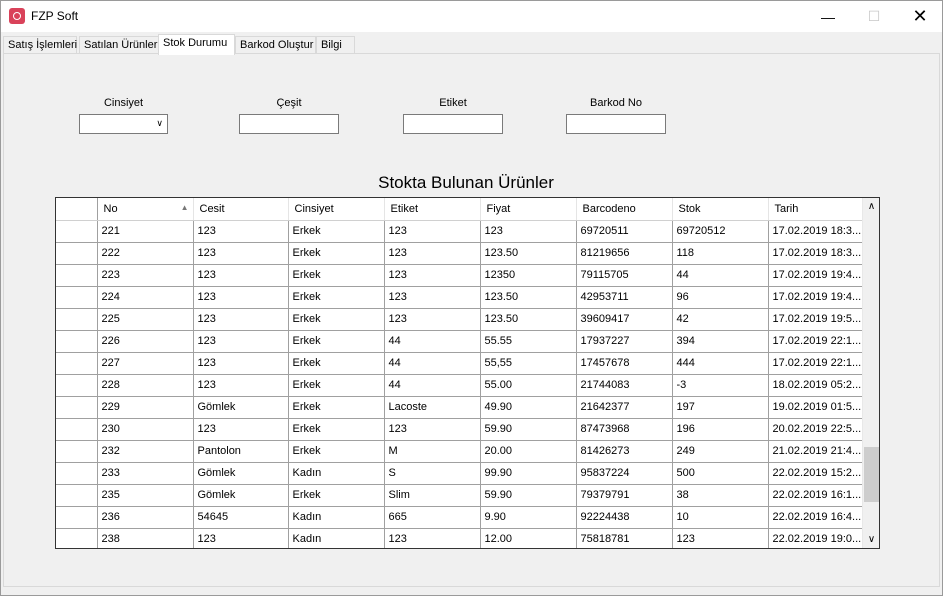 The height and width of the screenshot is (596, 943). I want to click on cell-no: 229, so click(145, 407).